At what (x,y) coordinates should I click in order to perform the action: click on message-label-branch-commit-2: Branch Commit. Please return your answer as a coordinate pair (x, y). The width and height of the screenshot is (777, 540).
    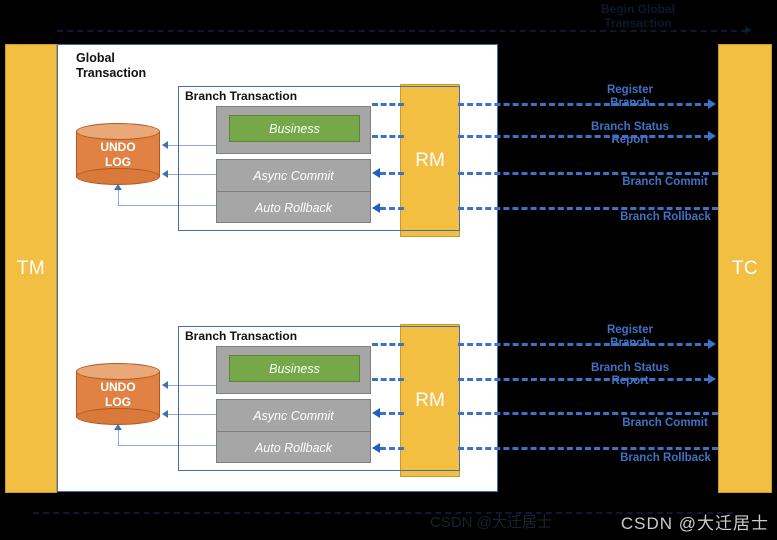
    Looking at the image, I should click on (665, 423).